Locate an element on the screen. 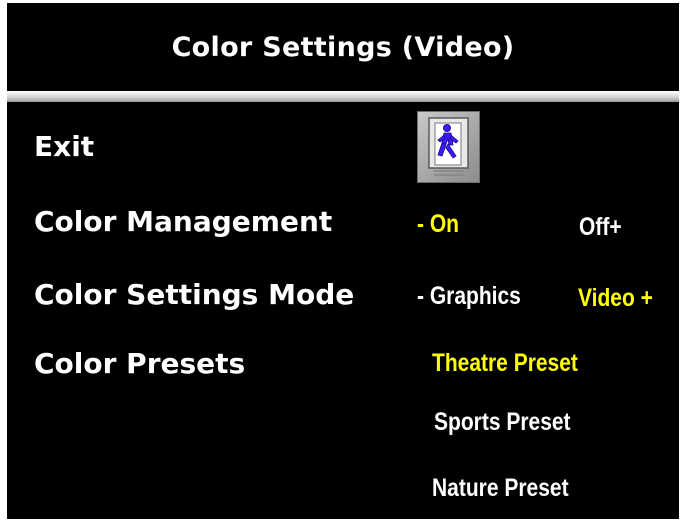 The image size is (686, 521). color-settings-mode-label: Color Settings Mode is located at coordinates (194, 295).